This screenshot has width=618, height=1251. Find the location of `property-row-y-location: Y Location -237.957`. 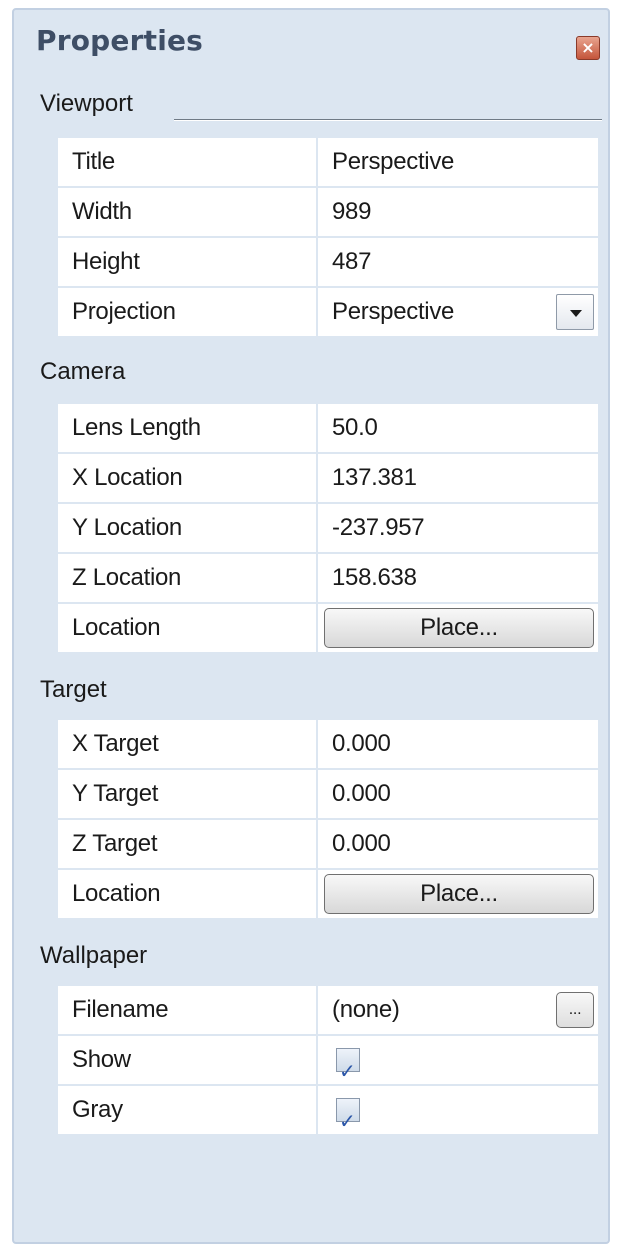

property-row-y-location: Y Location -237.957 is located at coordinates (328, 529).